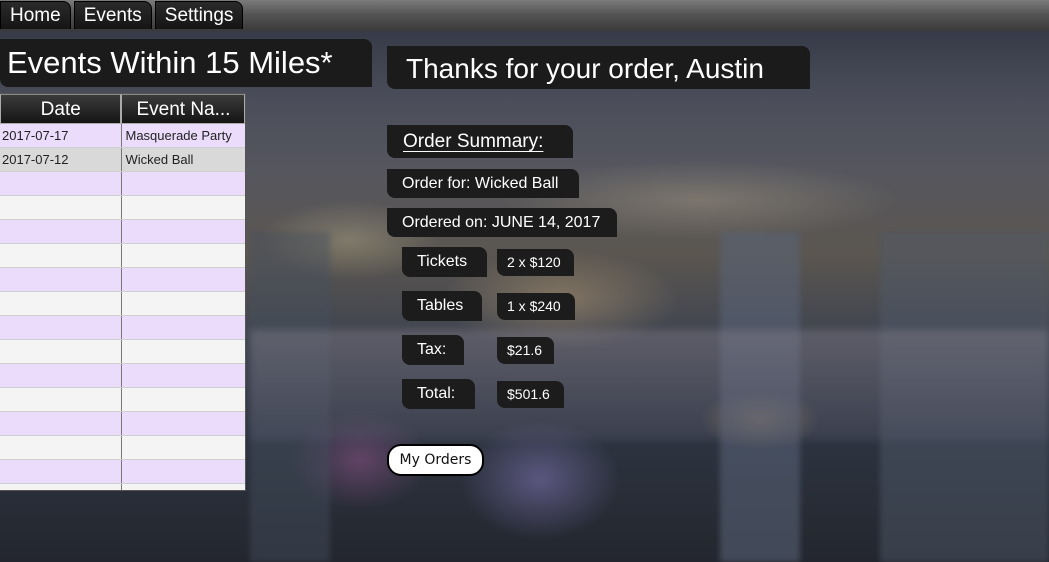 The image size is (1049, 562). I want to click on thanks-title: Thanks for your order, Austin, so click(598, 67).